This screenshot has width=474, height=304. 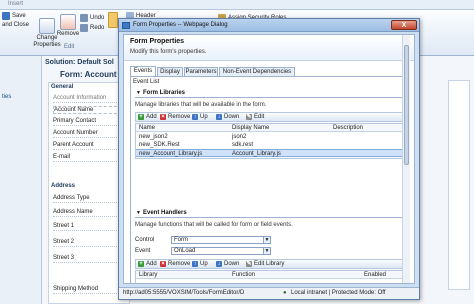 What do you see at coordinates (269, 117) in the screenshot?
I see `libraries-toolbar: + Add × Remove ↑ Up ↓ Down ✎ Edit` at bounding box center [269, 117].